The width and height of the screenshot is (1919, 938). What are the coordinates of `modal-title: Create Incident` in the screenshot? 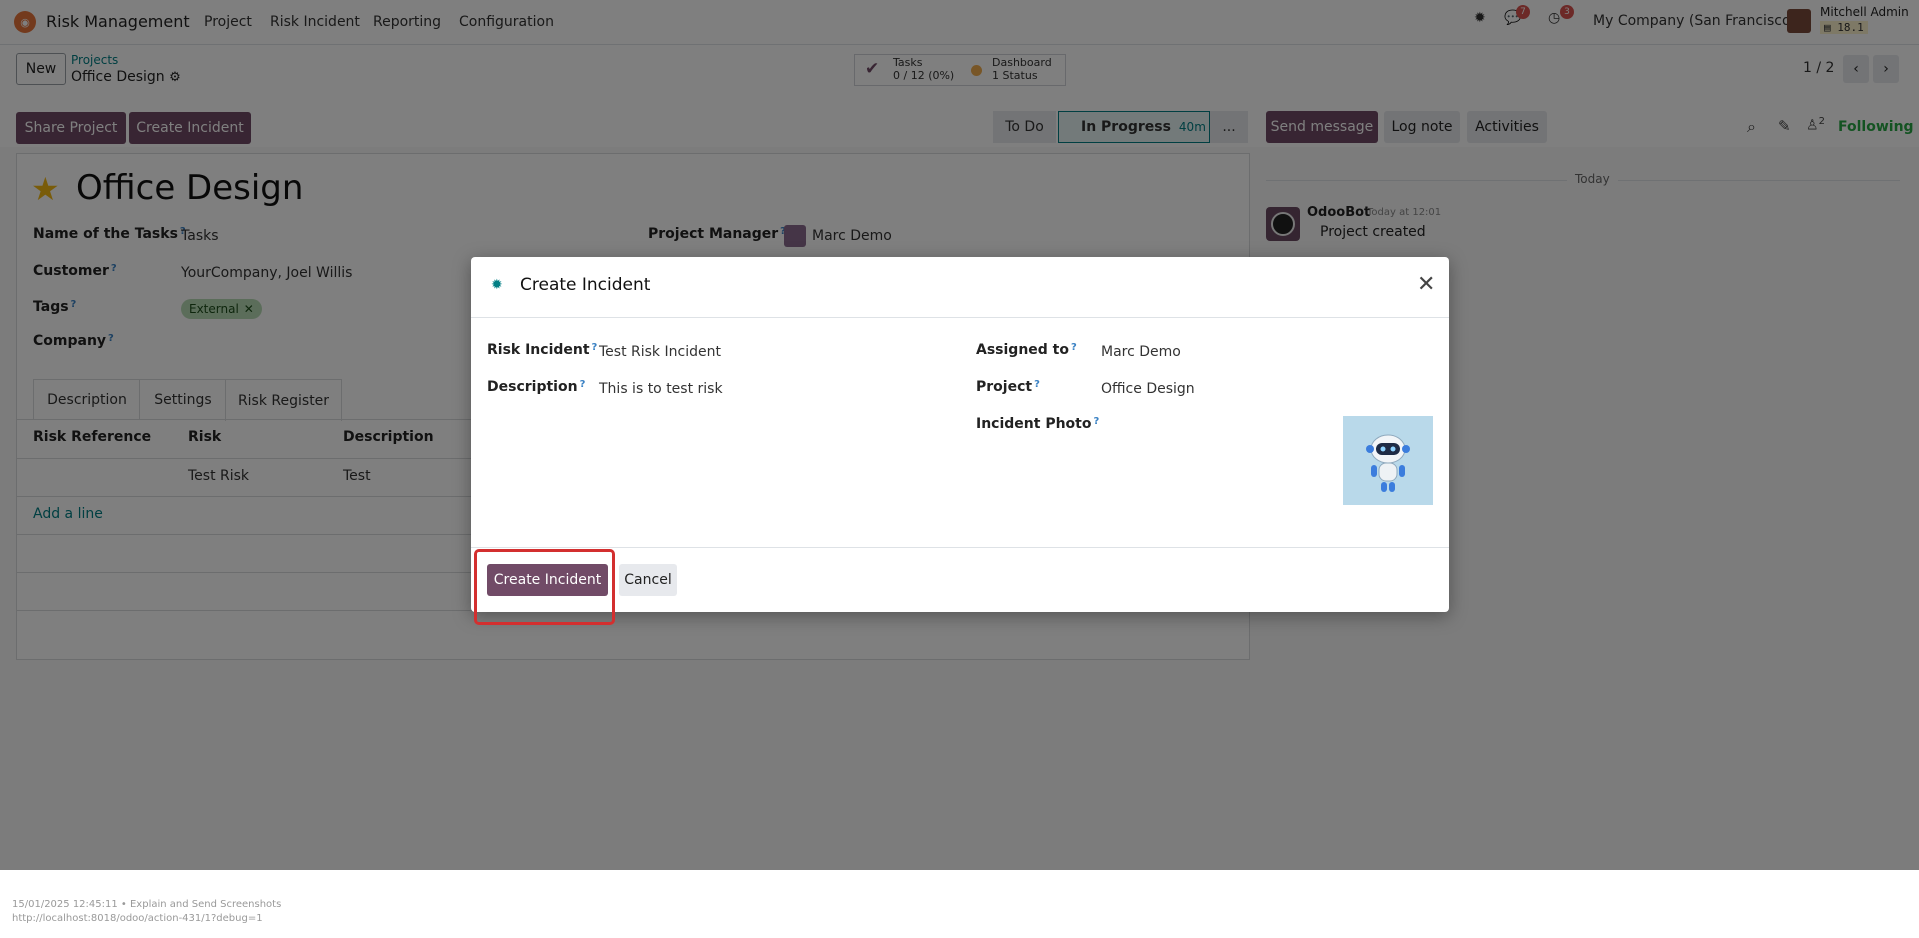 It's located at (585, 285).